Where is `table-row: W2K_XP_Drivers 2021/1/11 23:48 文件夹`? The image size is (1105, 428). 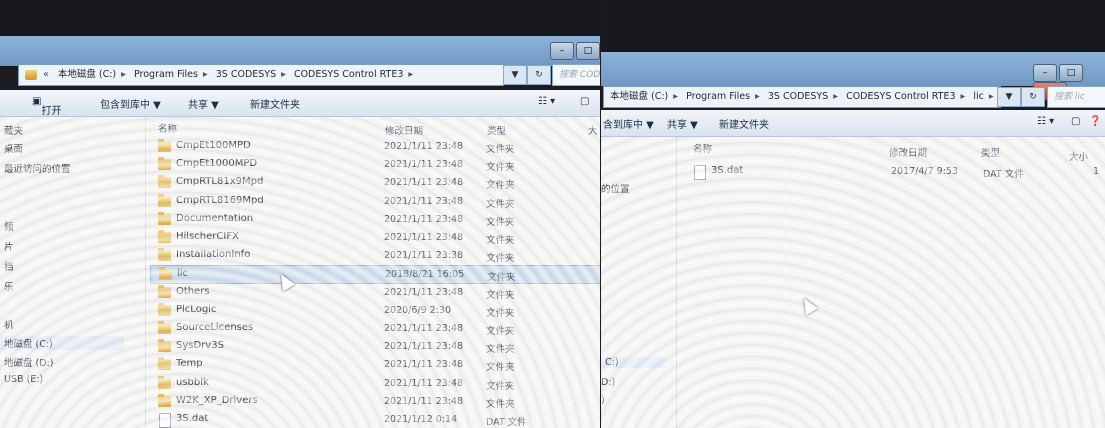
table-row: W2K_XP_Drivers 2021/1/11 23:48 文件夹 is located at coordinates (375, 401).